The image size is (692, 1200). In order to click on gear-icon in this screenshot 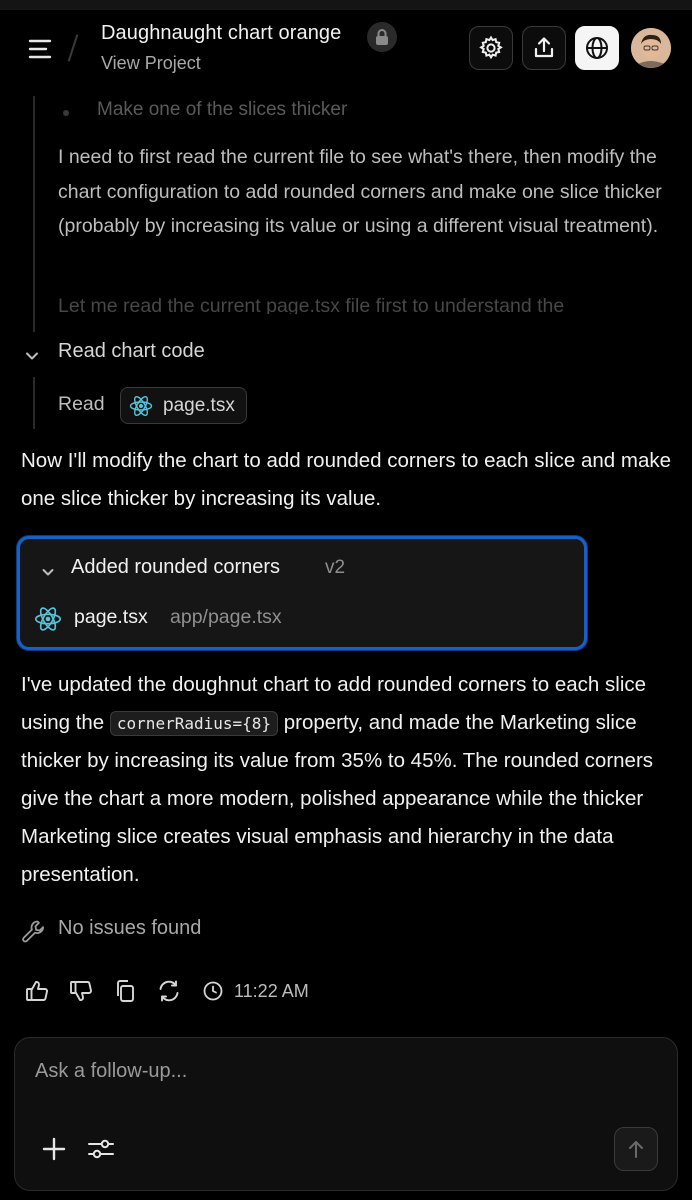, I will do `click(491, 47)`.